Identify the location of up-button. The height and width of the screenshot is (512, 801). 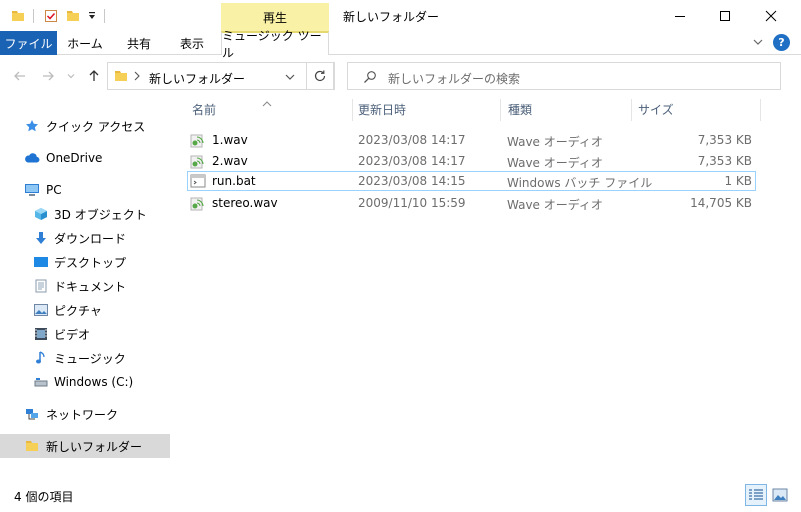
(94, 76).